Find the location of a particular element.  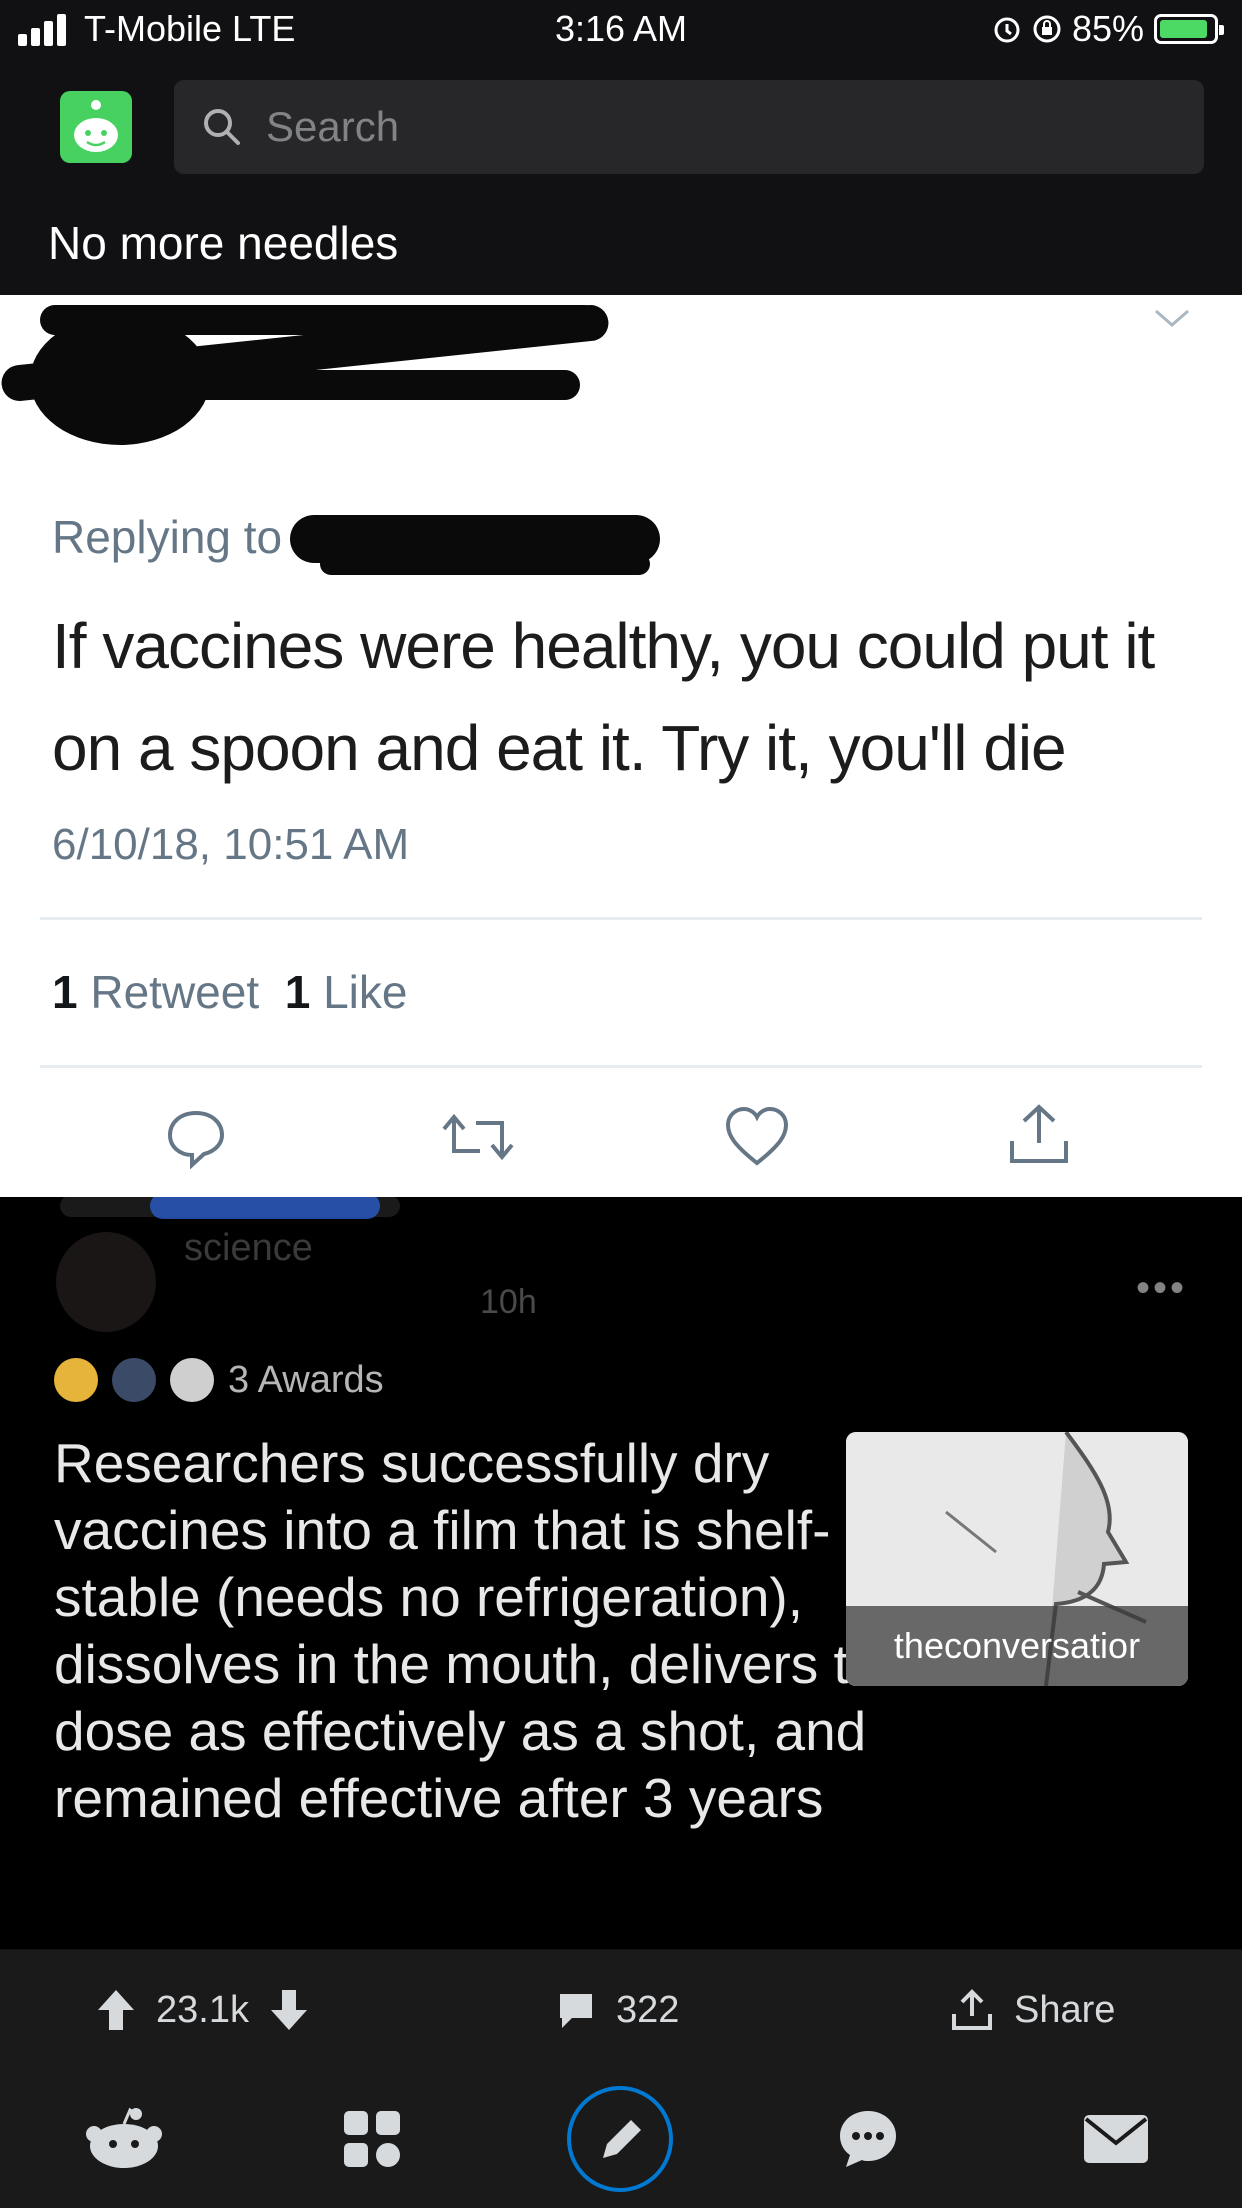

tweet-timestamp: 6/10/18, 10:51 AM is located at coordinates (231, 844).